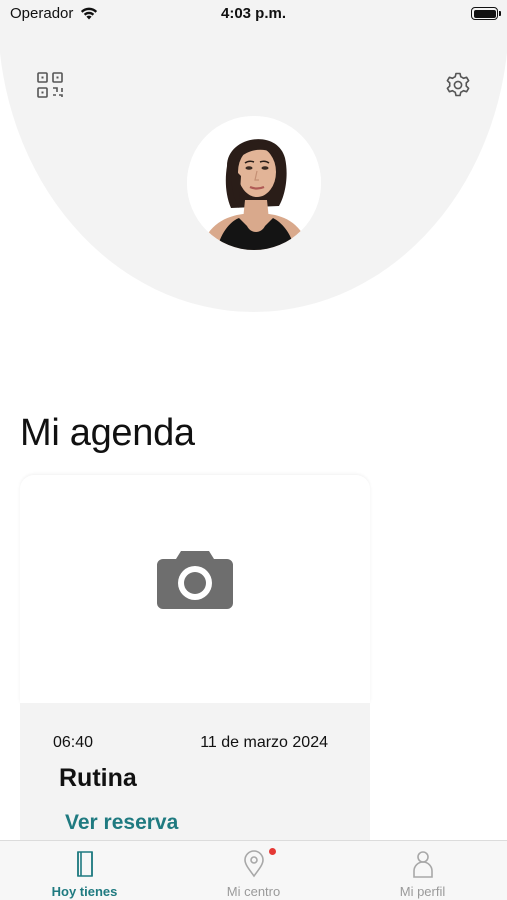  Describe the element at coordinates (98, 778) in the screenshot. I see `booking-title: Rutina` at that location.